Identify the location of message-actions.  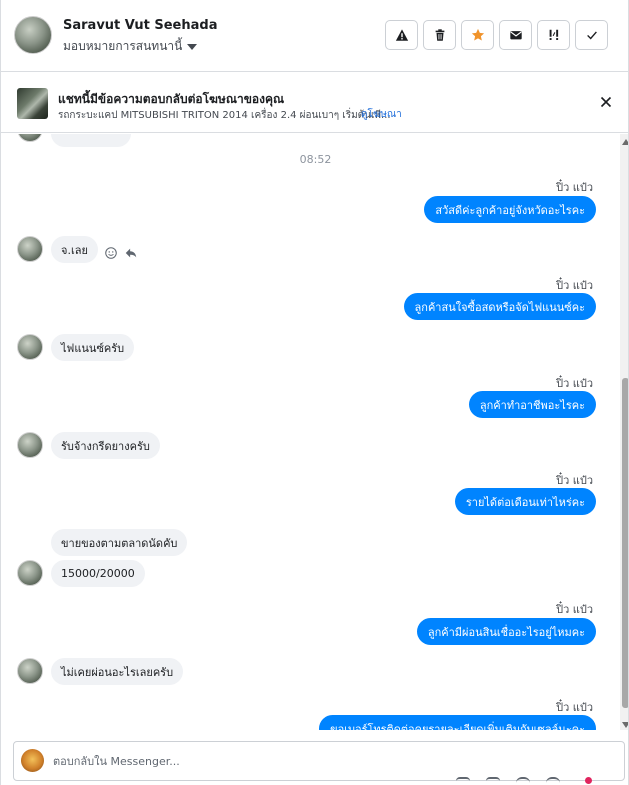
(121, 253).